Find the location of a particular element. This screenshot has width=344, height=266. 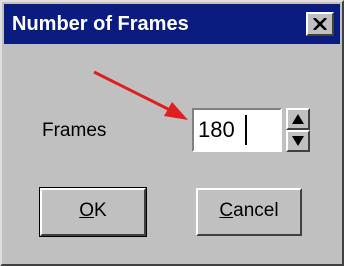

arrow-up-icon is located at coordinates (298, 119).